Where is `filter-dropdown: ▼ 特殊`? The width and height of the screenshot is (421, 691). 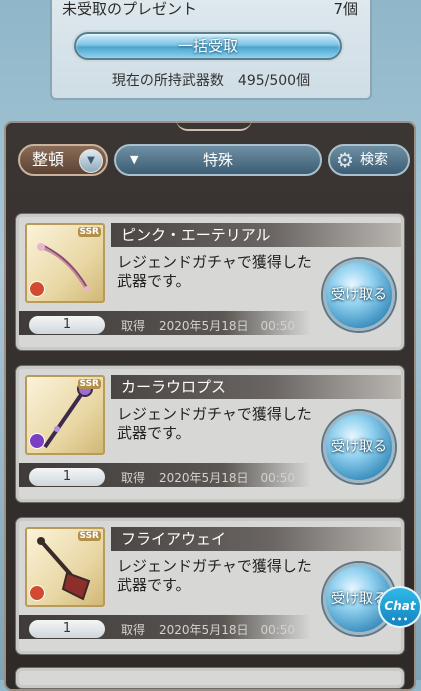
filter-dropdown: ▼ 特殊 is located at coordinates (218, 160).